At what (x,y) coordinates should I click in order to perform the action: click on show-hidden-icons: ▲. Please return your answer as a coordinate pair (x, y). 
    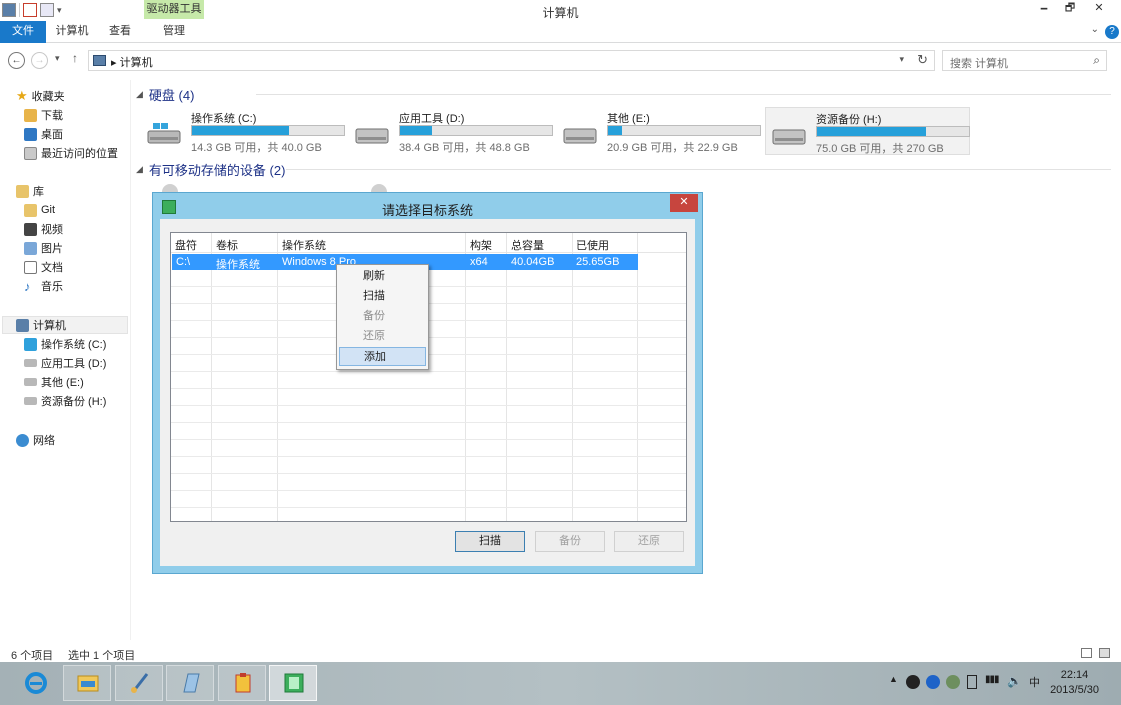
    Looking at the image, I should click on (893, 679).